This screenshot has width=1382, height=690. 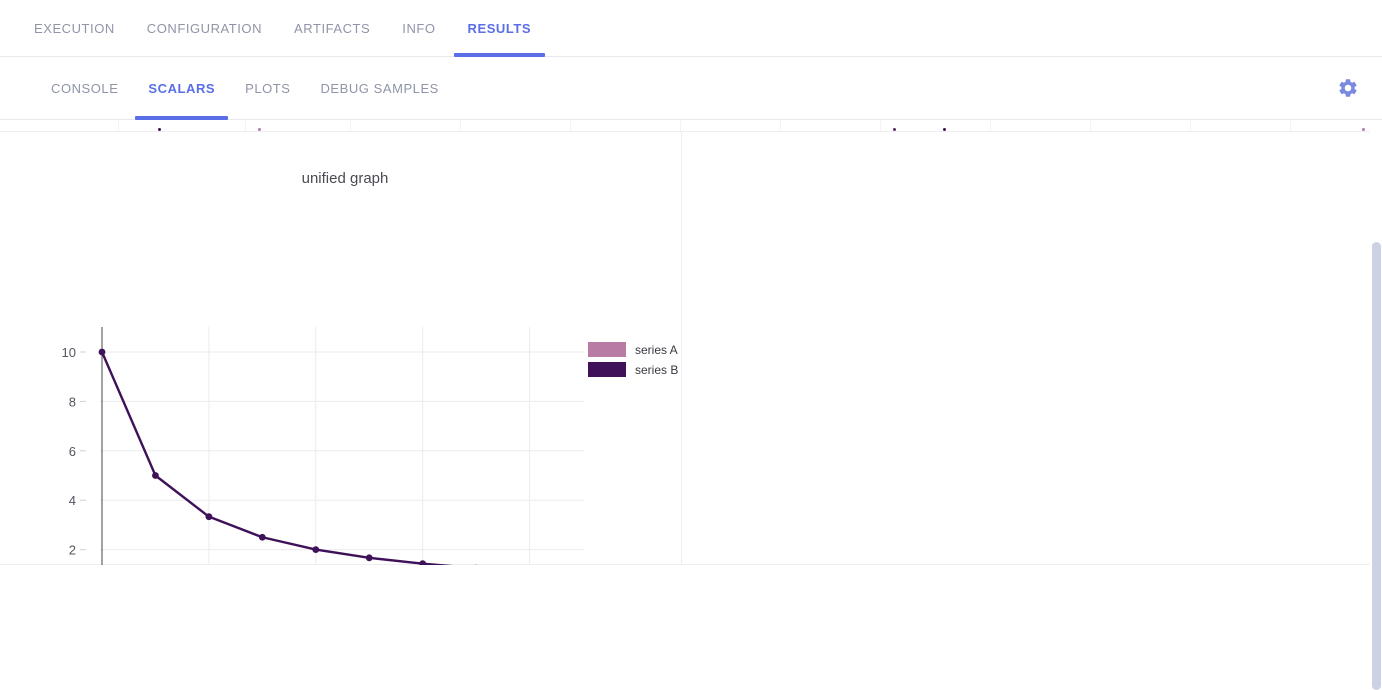 What do you see at coordinates (72, 550) in the screenshot?
I see `y-tick-label: 2` at bounding box center [72, 550].